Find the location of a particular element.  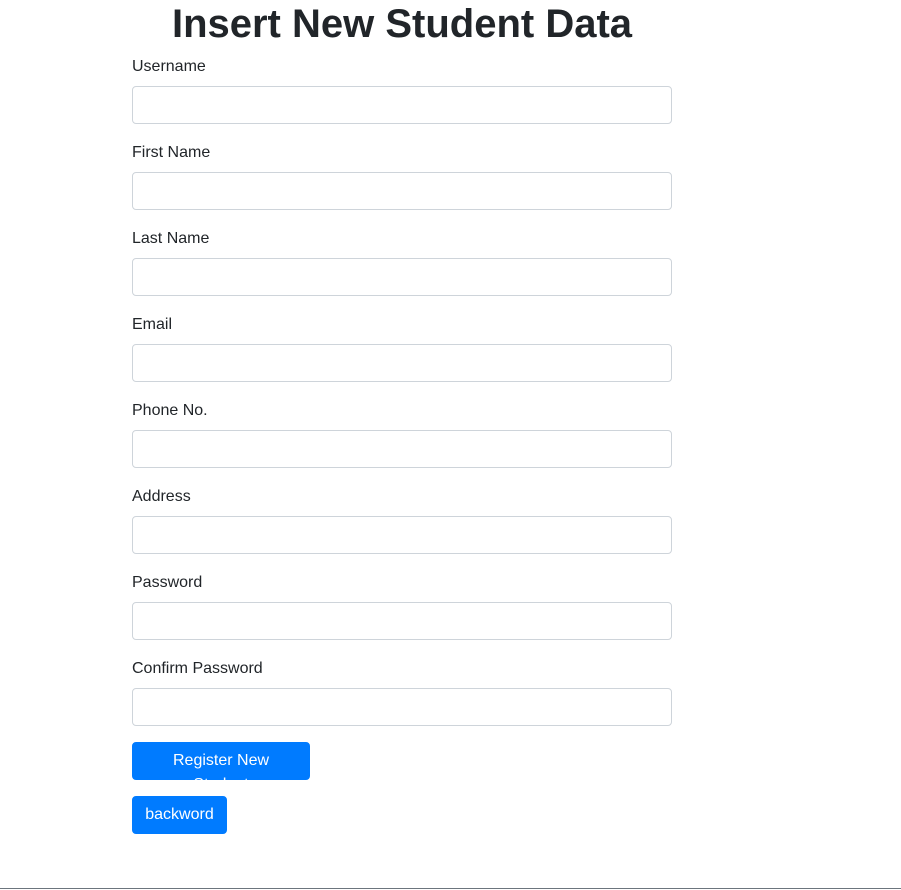

username-input is located at coordinates (402, 105).